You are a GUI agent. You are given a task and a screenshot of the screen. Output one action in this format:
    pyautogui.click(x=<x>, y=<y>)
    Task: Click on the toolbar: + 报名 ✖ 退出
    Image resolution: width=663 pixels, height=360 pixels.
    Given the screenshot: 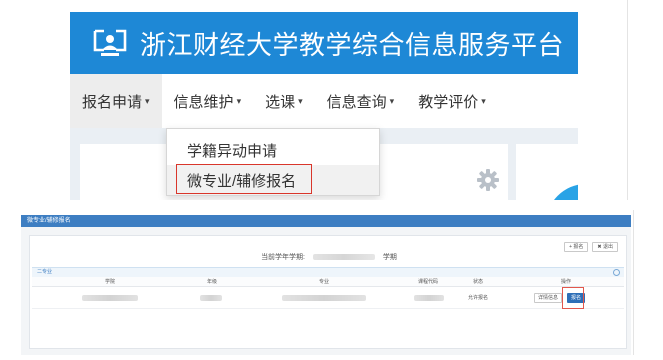 What is the action you would take?
    pyautogui.click(x=591, y=247)
    